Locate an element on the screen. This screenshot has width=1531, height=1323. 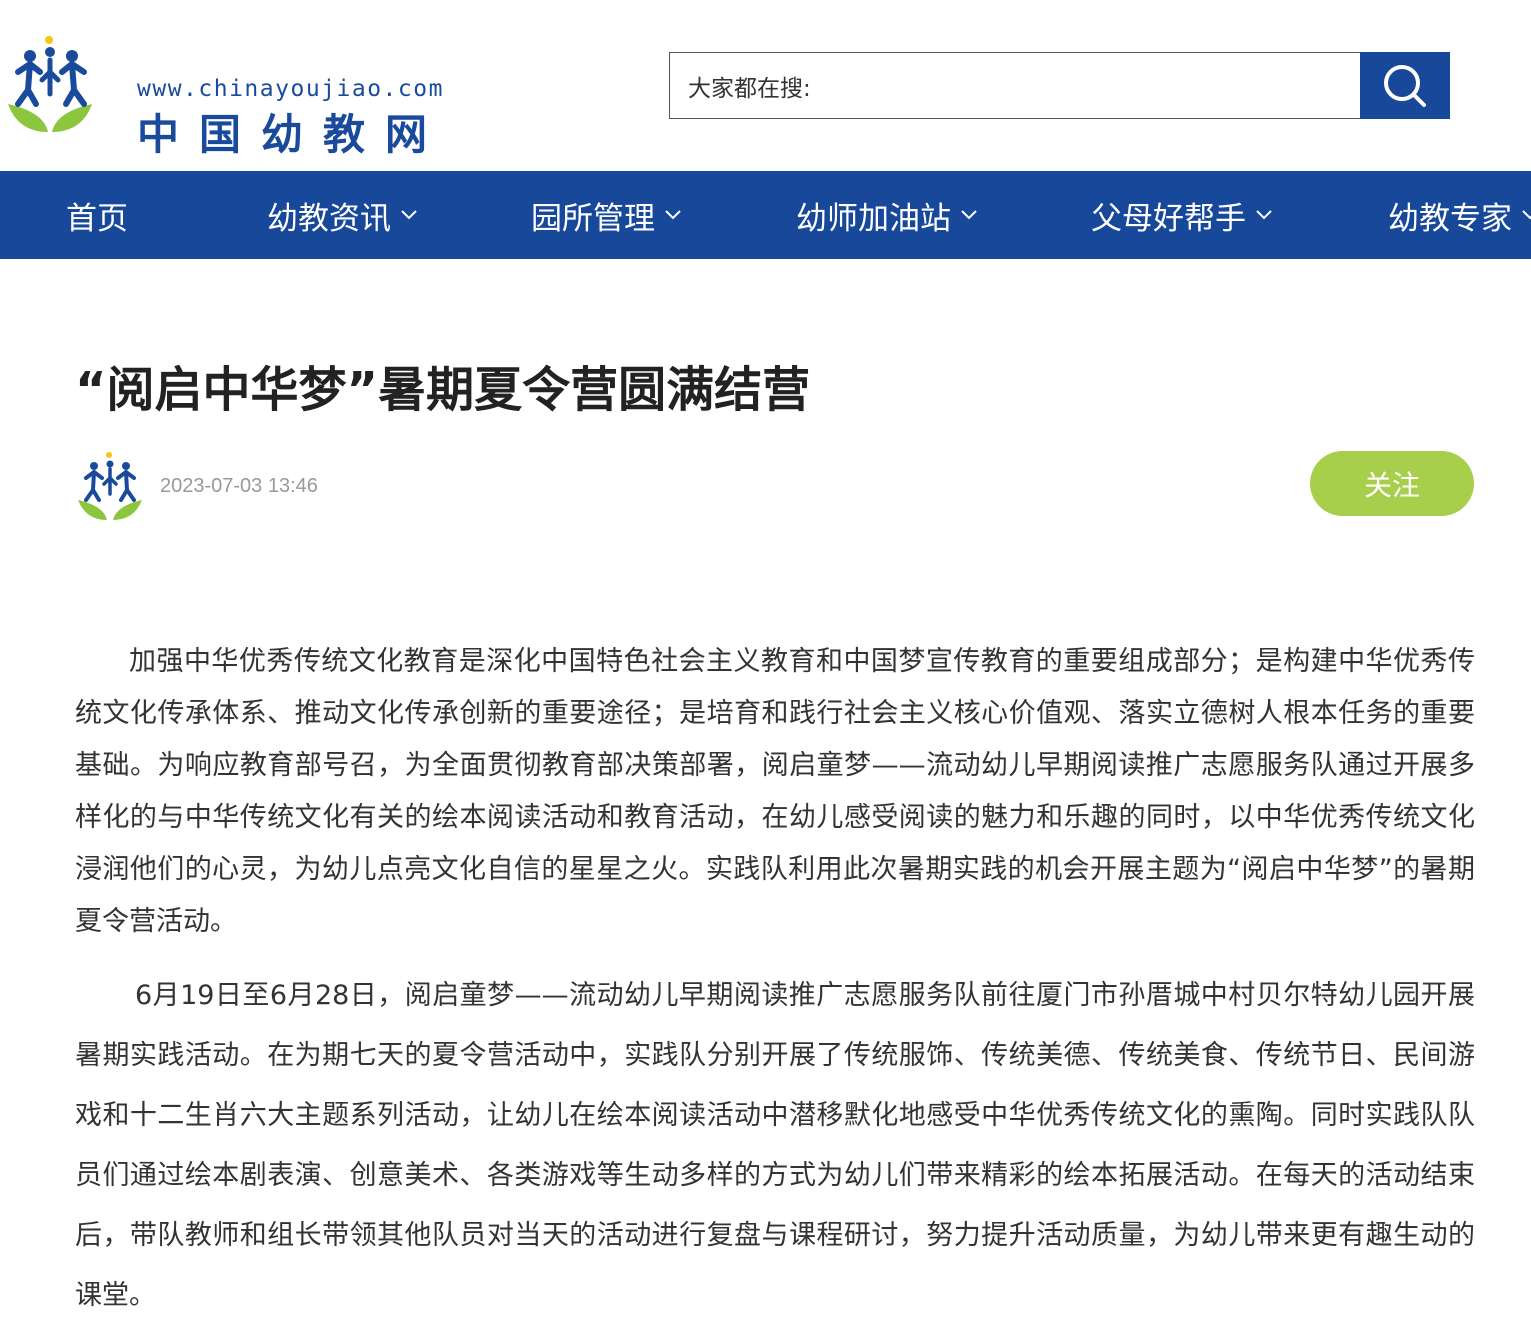
follow-button: 关注 is located at coordinates (1392, 483).